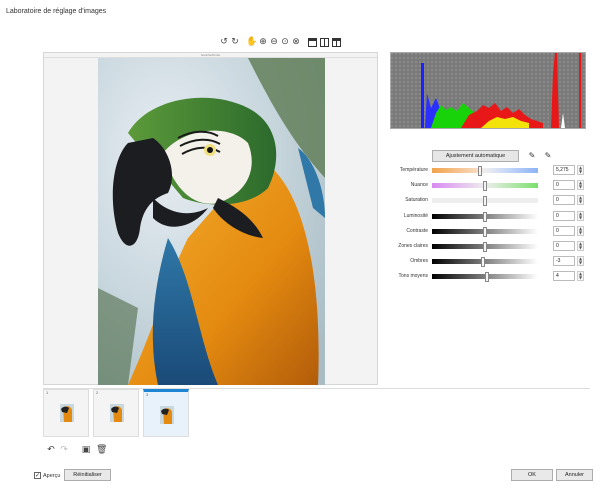 The height and width of the screenshot is (488, 597). I want to click on snapshot-thumbnail: 2, so click(116, 413).